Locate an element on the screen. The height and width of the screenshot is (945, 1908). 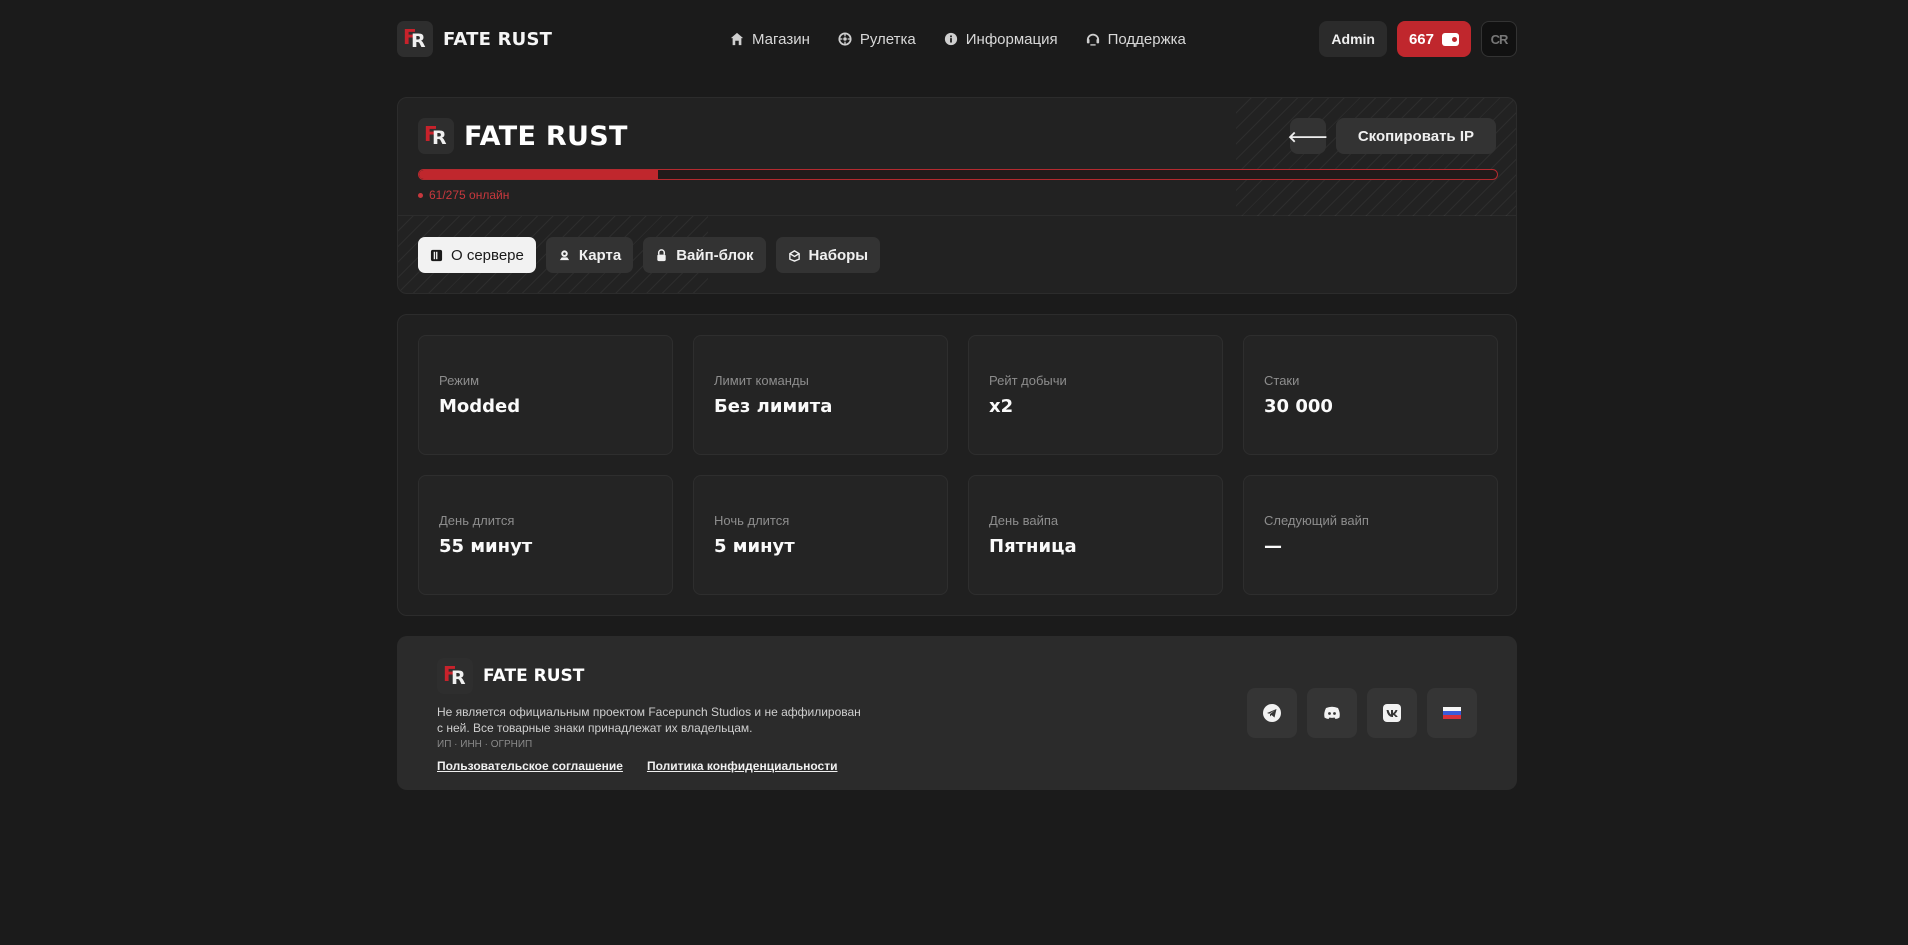
online-status: 61/275 онлайн is located at coordinates (463, 195).